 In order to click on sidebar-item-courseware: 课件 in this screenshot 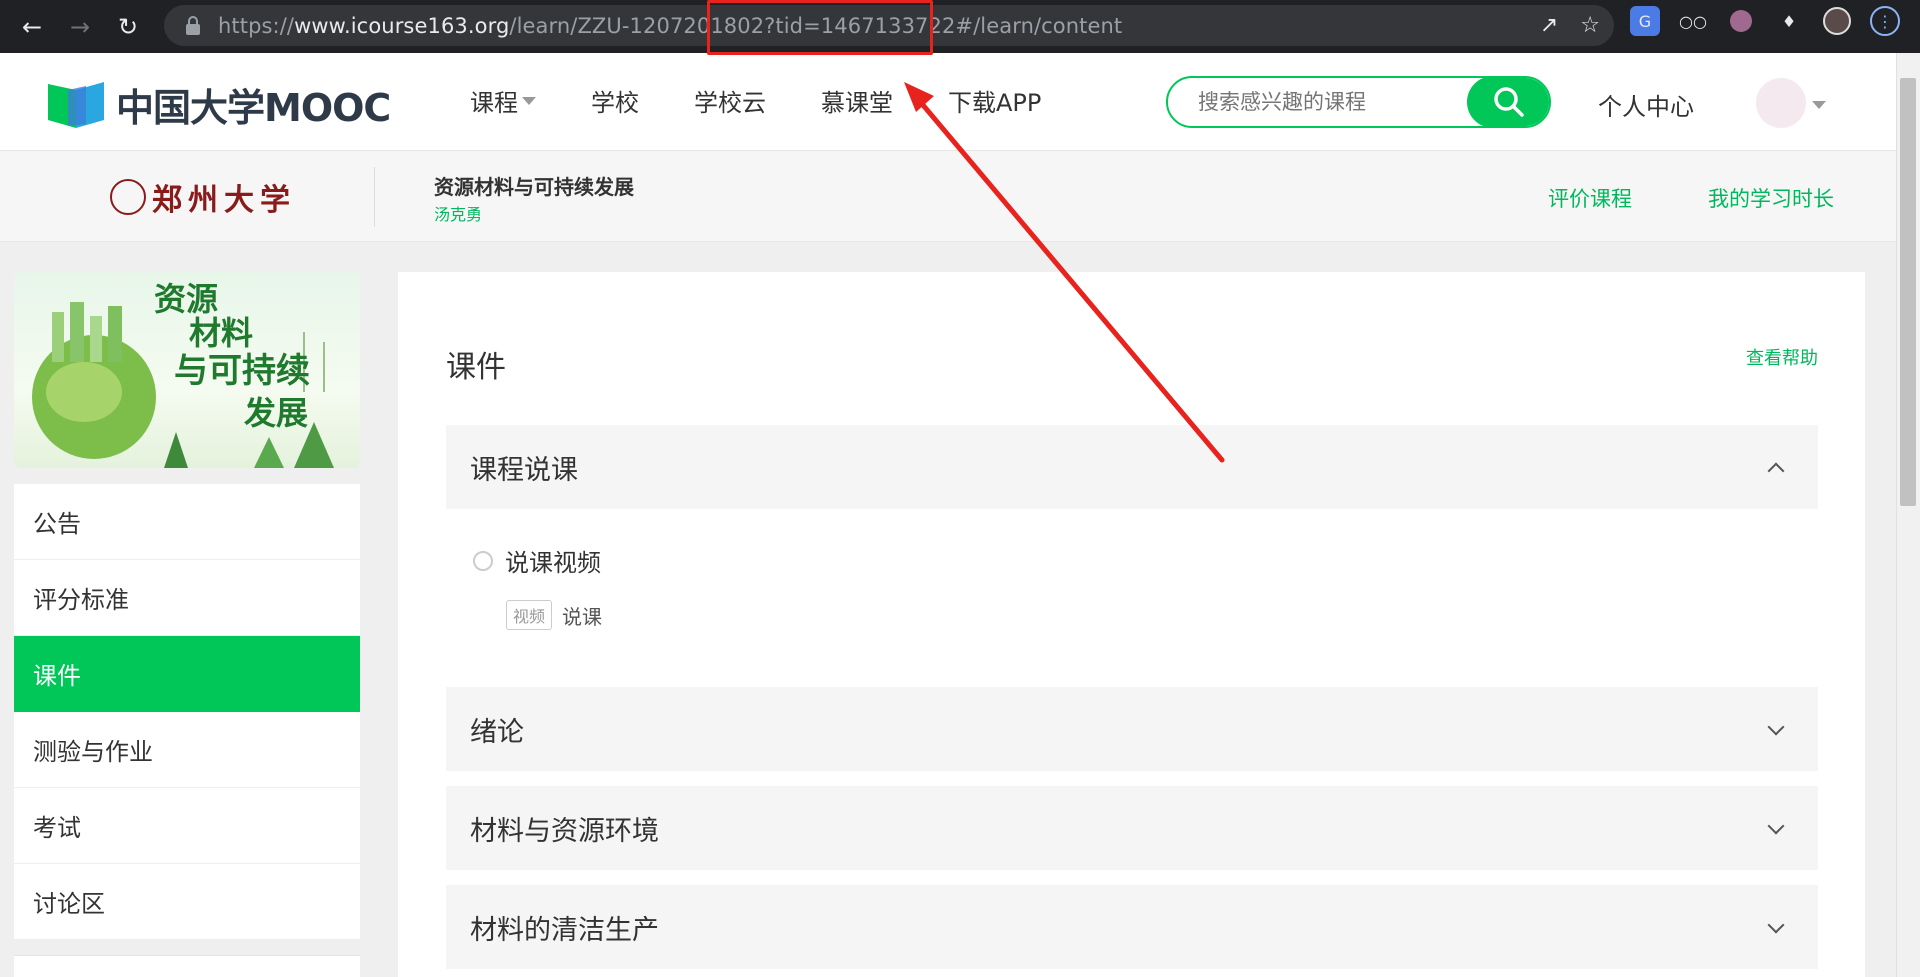, I will do `click(187, 674)`.